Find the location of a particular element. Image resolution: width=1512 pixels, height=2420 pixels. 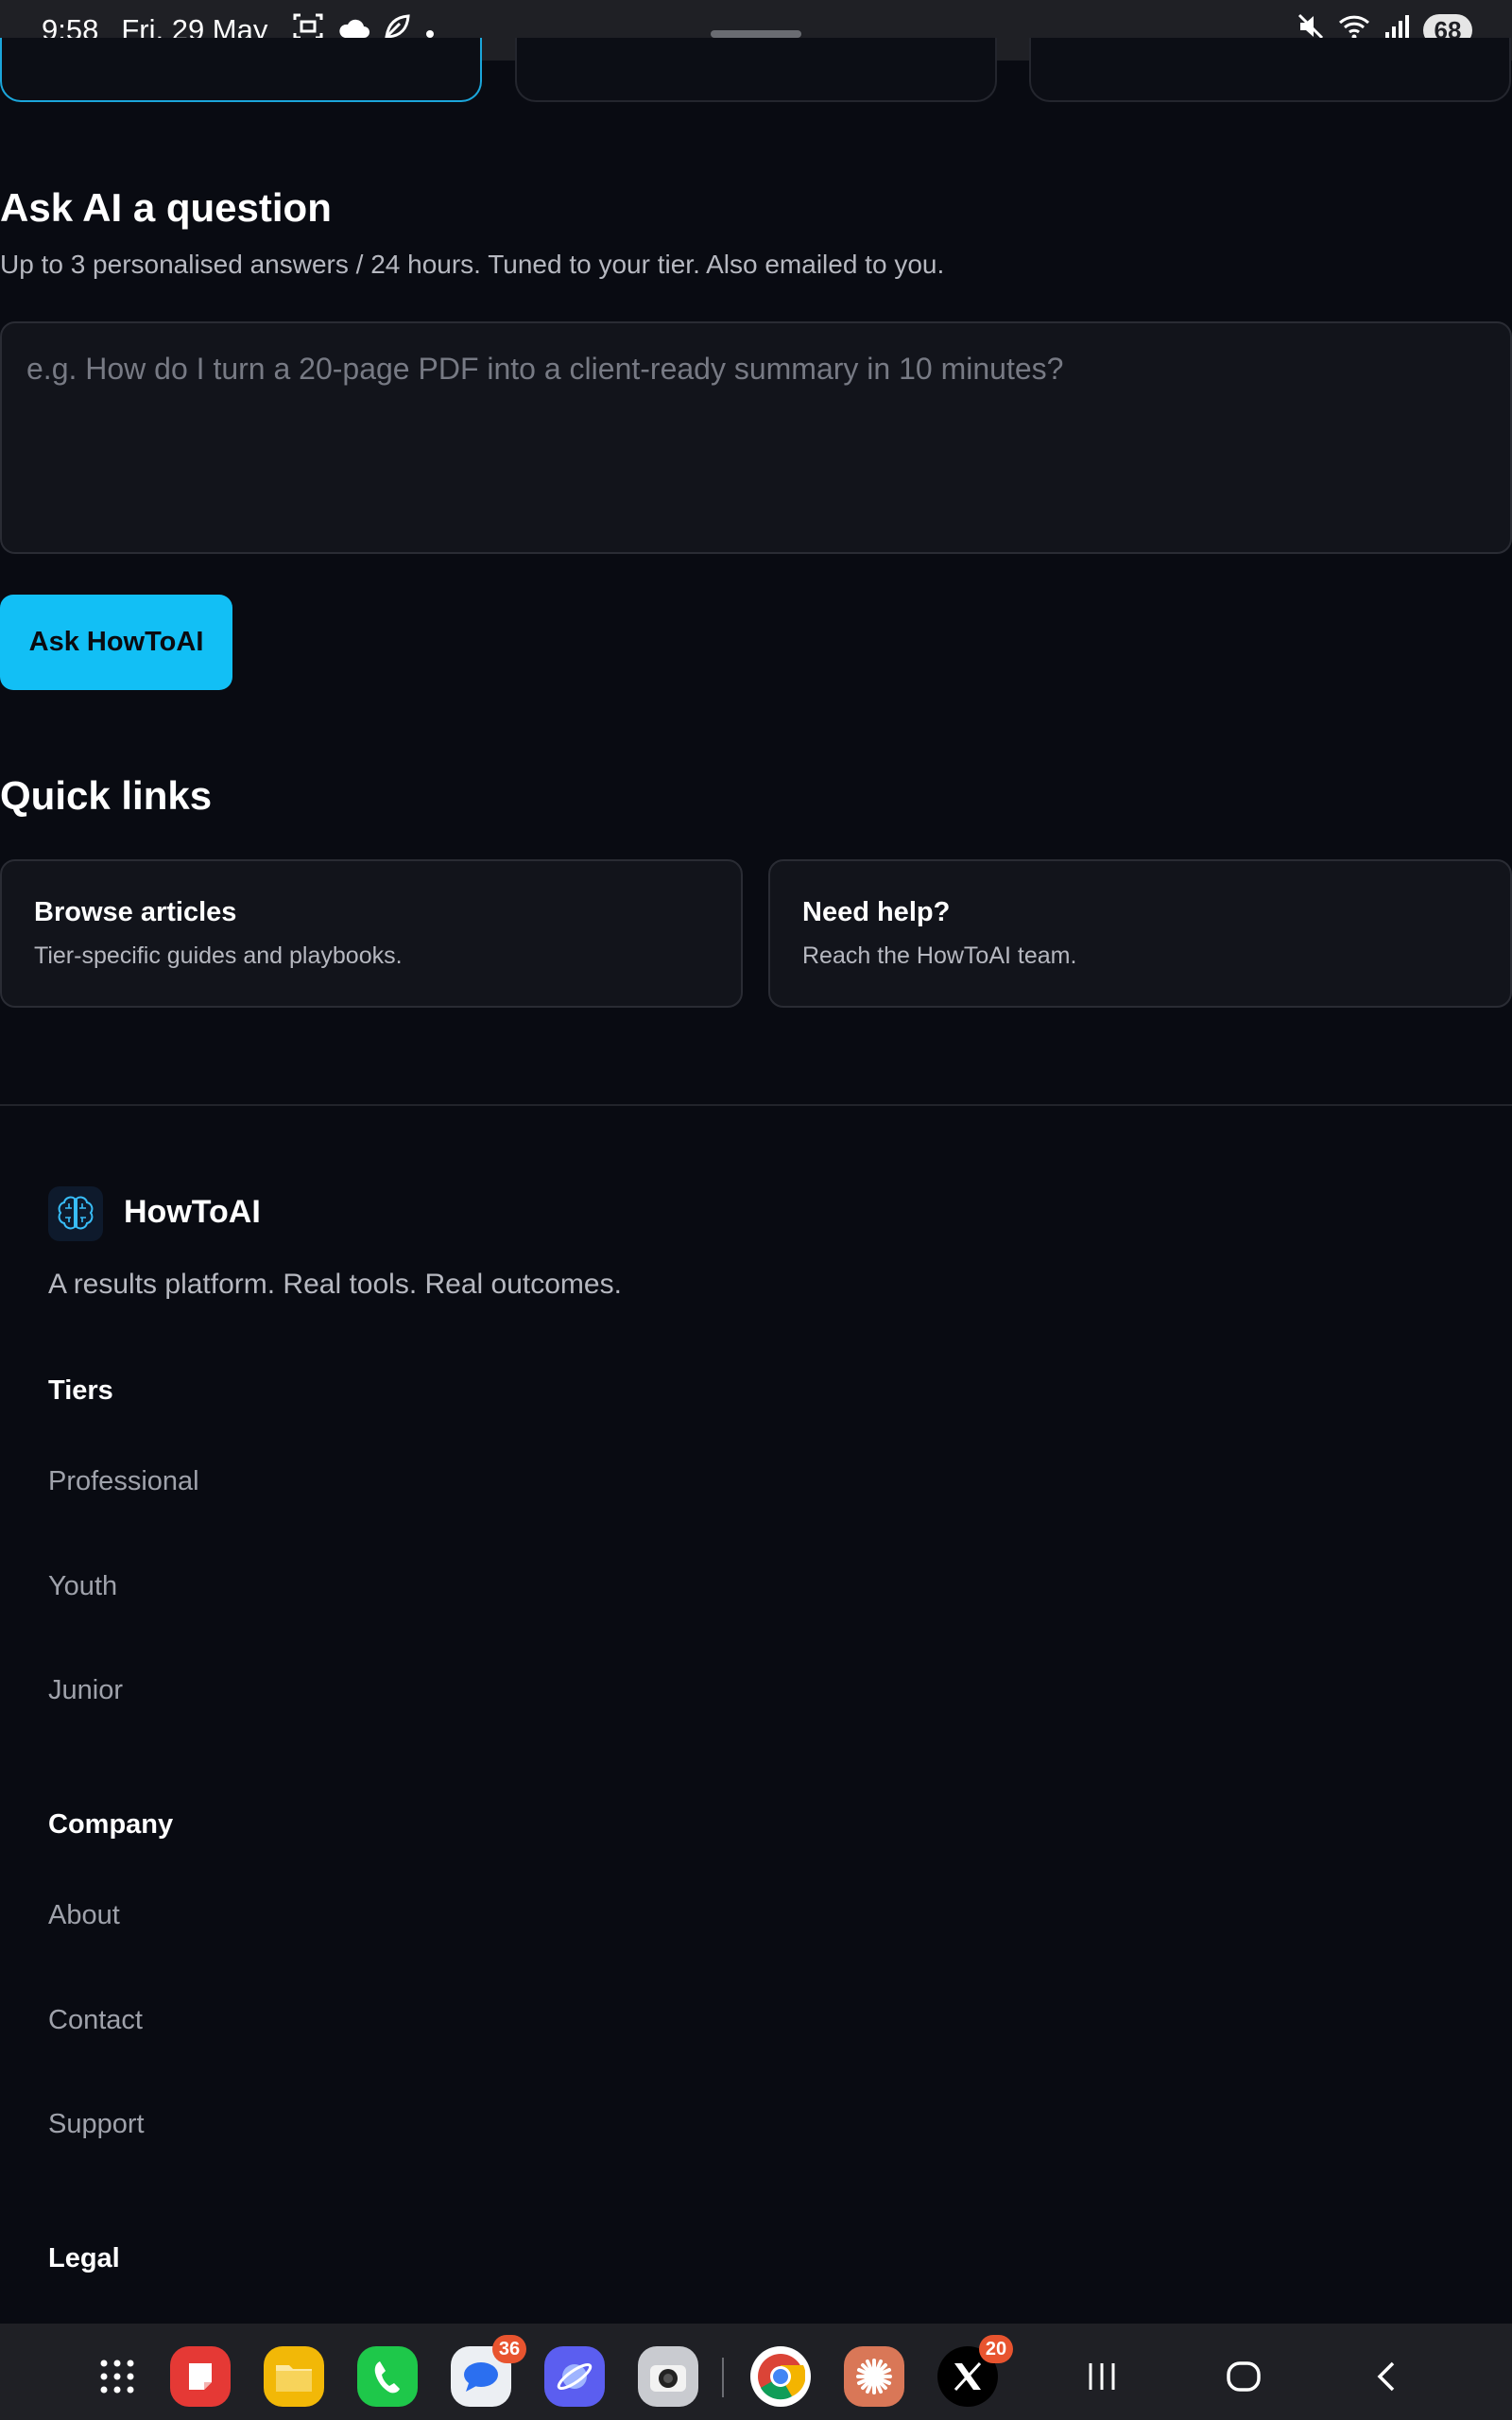

quick-link-title: Need help? is located at coordinates (876, 912).